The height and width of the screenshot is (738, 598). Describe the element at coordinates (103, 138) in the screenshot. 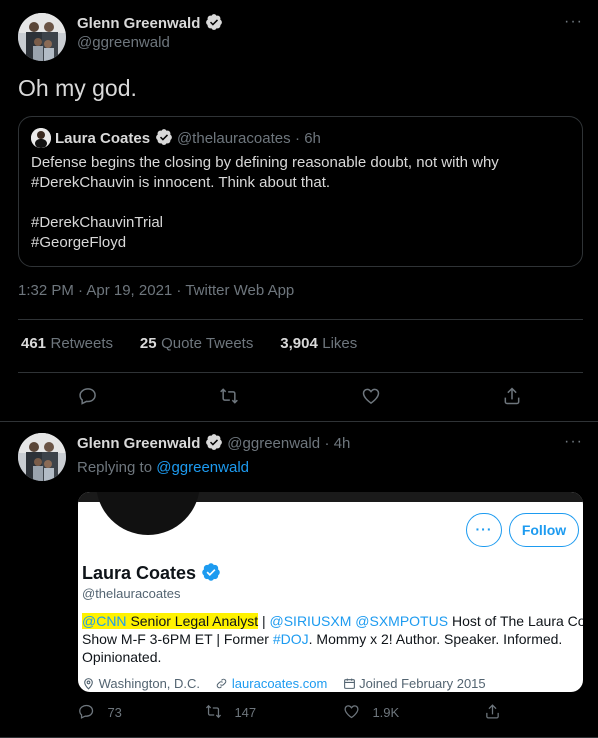

I see `quoted-author-name: Laura Coates` at that location.